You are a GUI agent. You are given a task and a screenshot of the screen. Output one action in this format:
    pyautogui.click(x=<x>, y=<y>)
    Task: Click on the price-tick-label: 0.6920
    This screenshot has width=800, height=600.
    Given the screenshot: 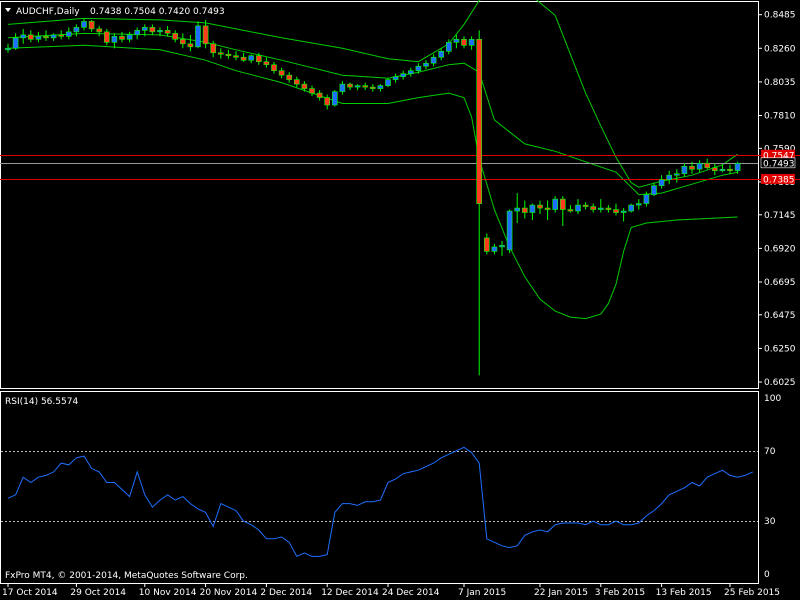 What is the action you would take?
    pyautogui.click(x=780, y=249)
    